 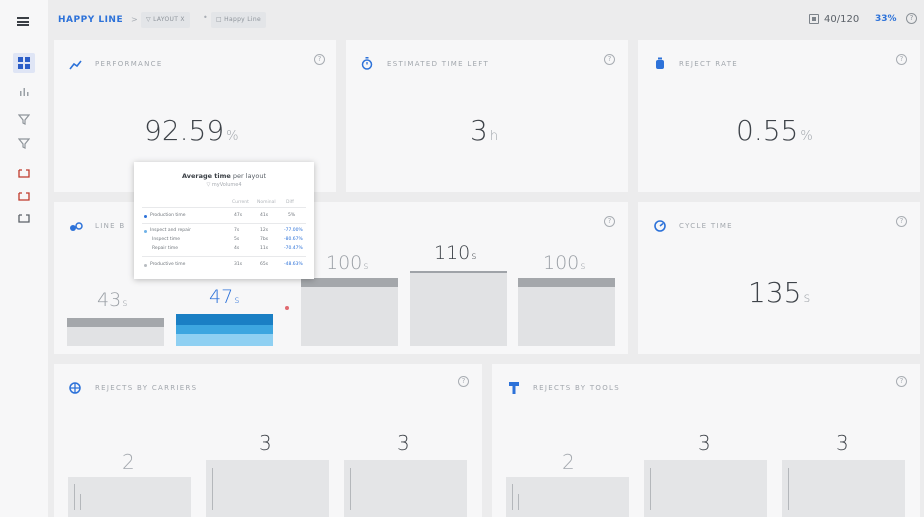 What do you see at coordinates (224, 297) in the screenshot?
I see `bar-value: 47s` at bounding box center [224, 297].